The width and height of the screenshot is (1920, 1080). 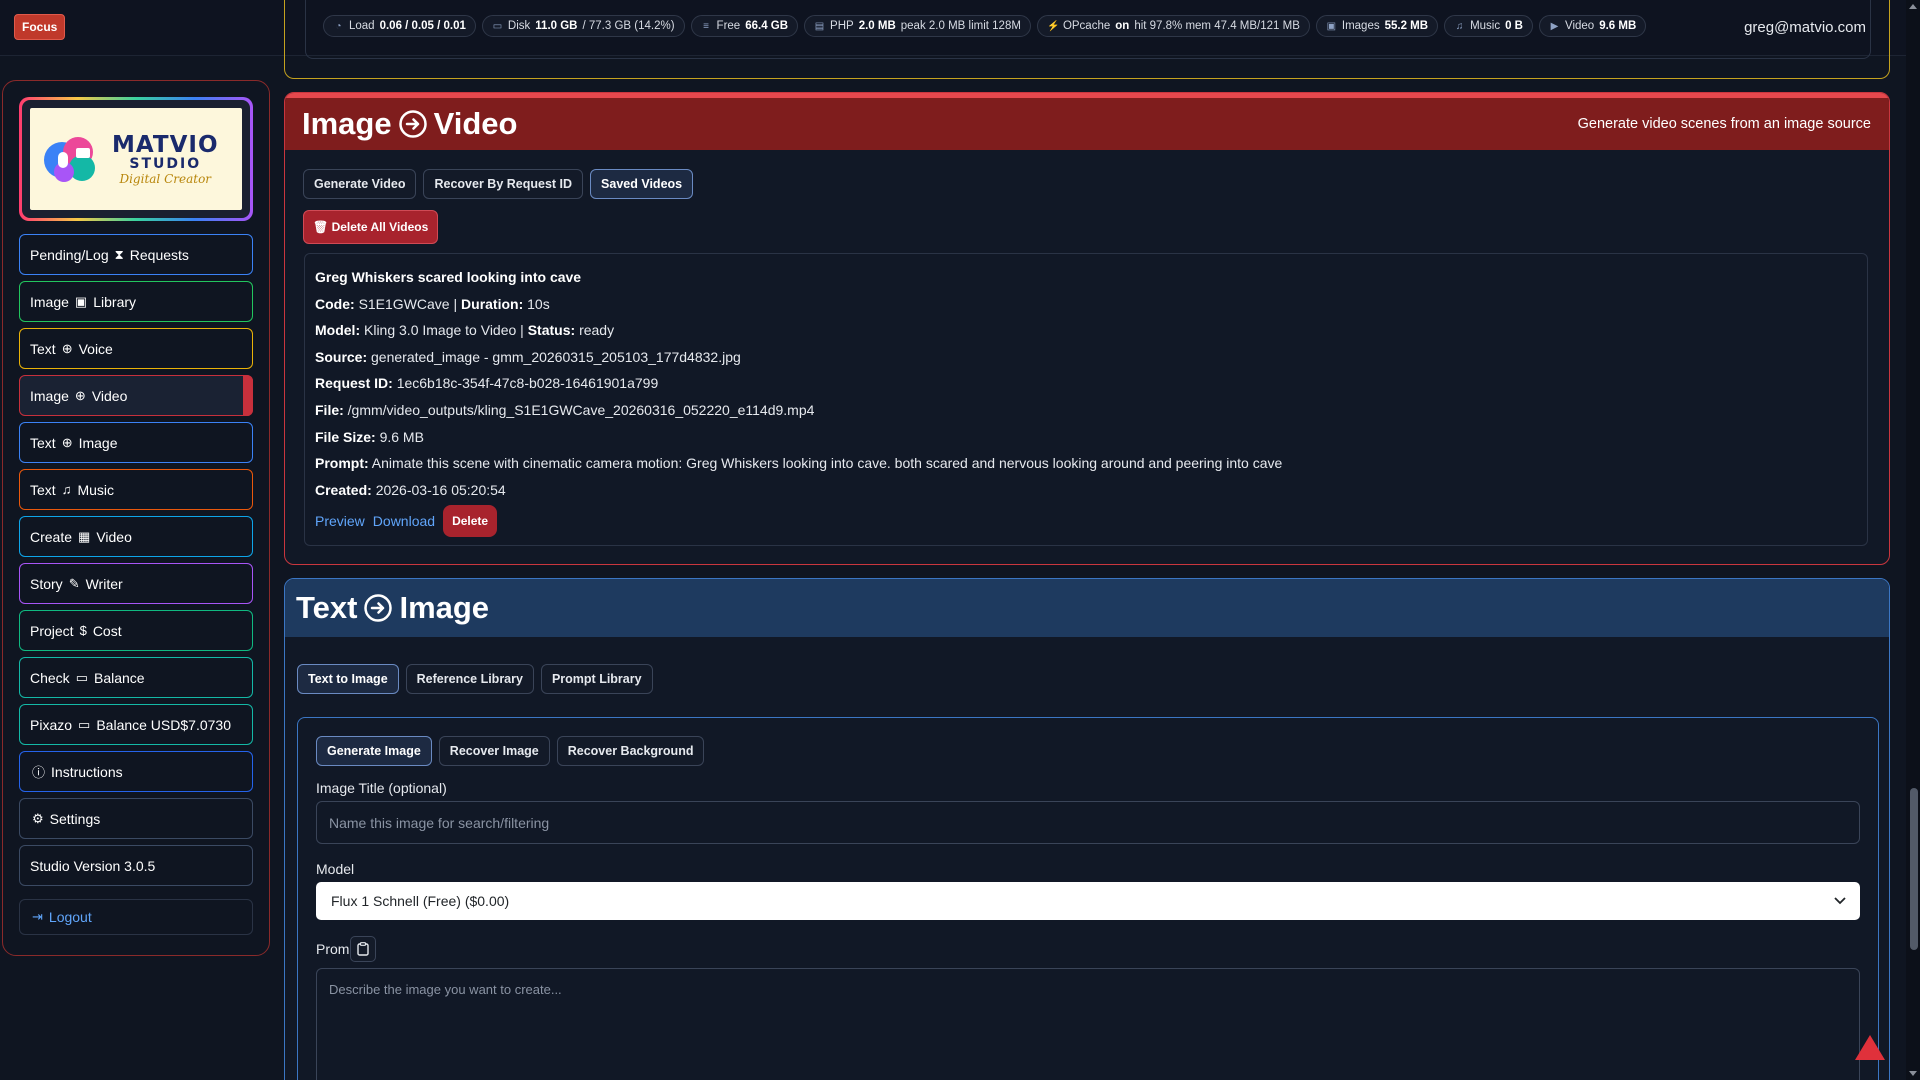 I want to click on sidebar-item-text-image: Text ⊕ Image, so click(x=136, y=442).